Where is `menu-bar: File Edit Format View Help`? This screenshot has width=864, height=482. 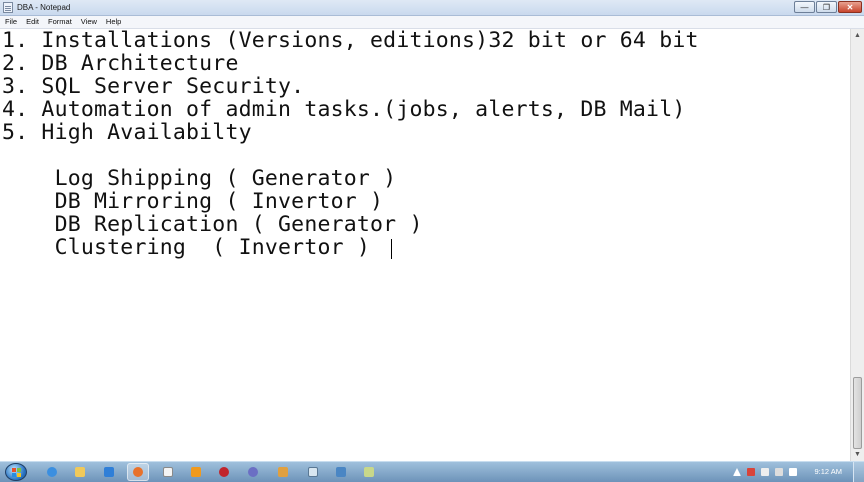
menu-bar: File Edit Format View Help is located at coordinates (432, 22).